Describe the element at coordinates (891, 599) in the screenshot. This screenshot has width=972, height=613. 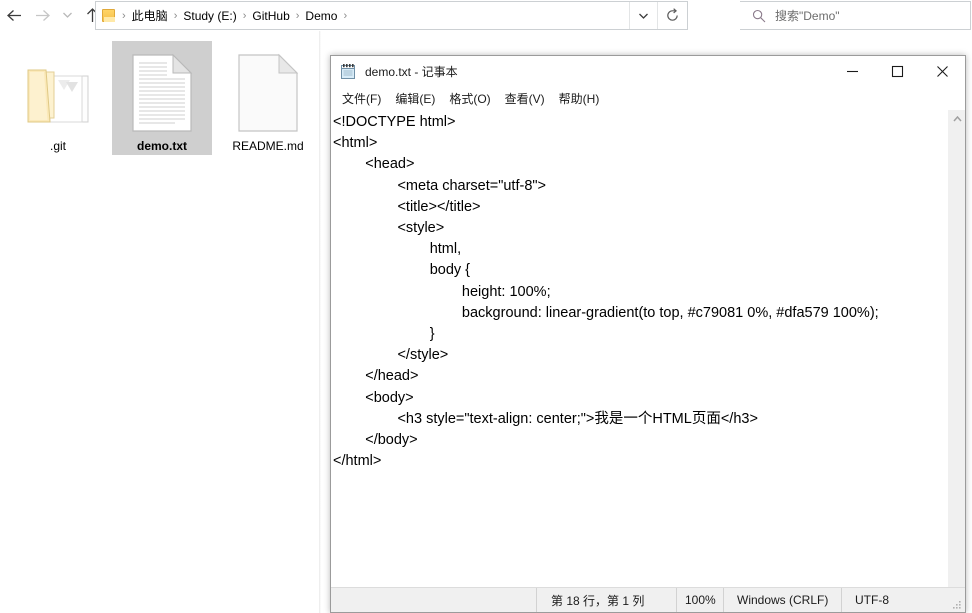
I see `status-encoding: UTF-8` at that location.